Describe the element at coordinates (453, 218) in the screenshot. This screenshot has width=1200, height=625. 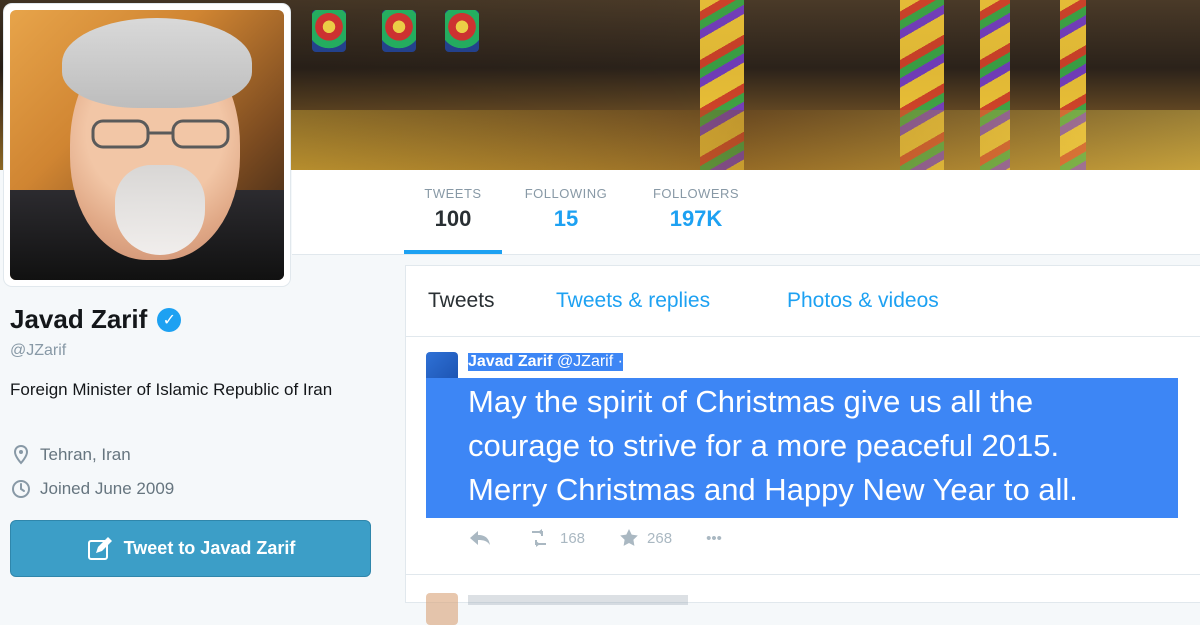
I see `stat-value: 100` at that location.